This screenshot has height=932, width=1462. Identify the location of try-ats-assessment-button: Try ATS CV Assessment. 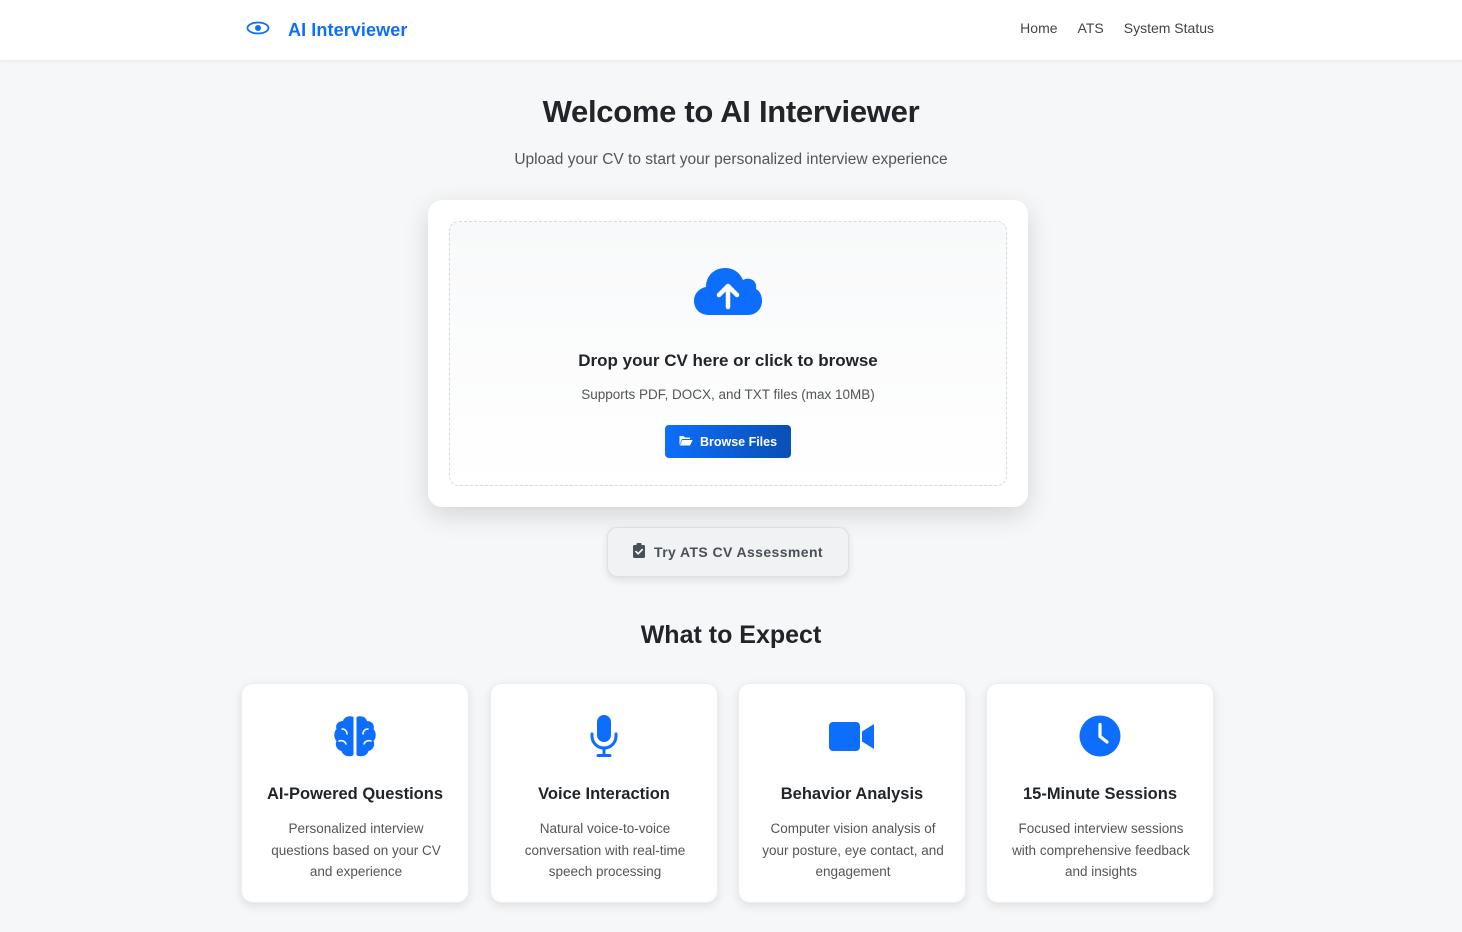
(728, 552).